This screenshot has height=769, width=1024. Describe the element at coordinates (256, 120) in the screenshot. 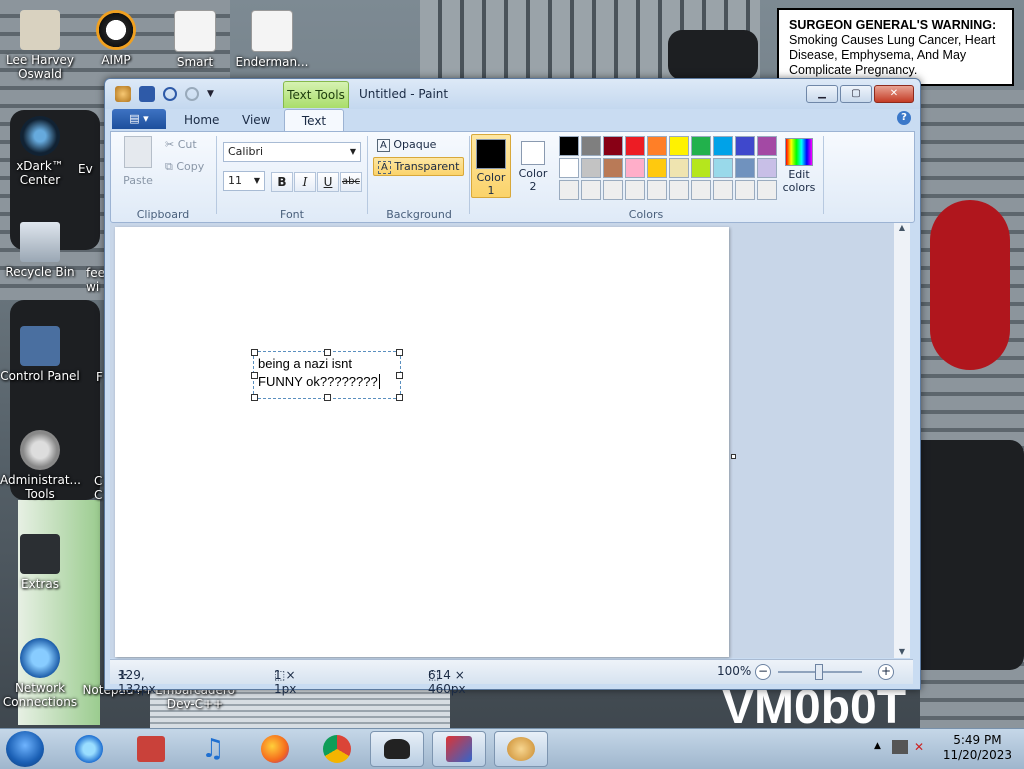

I see `tab-view: View` at that location.